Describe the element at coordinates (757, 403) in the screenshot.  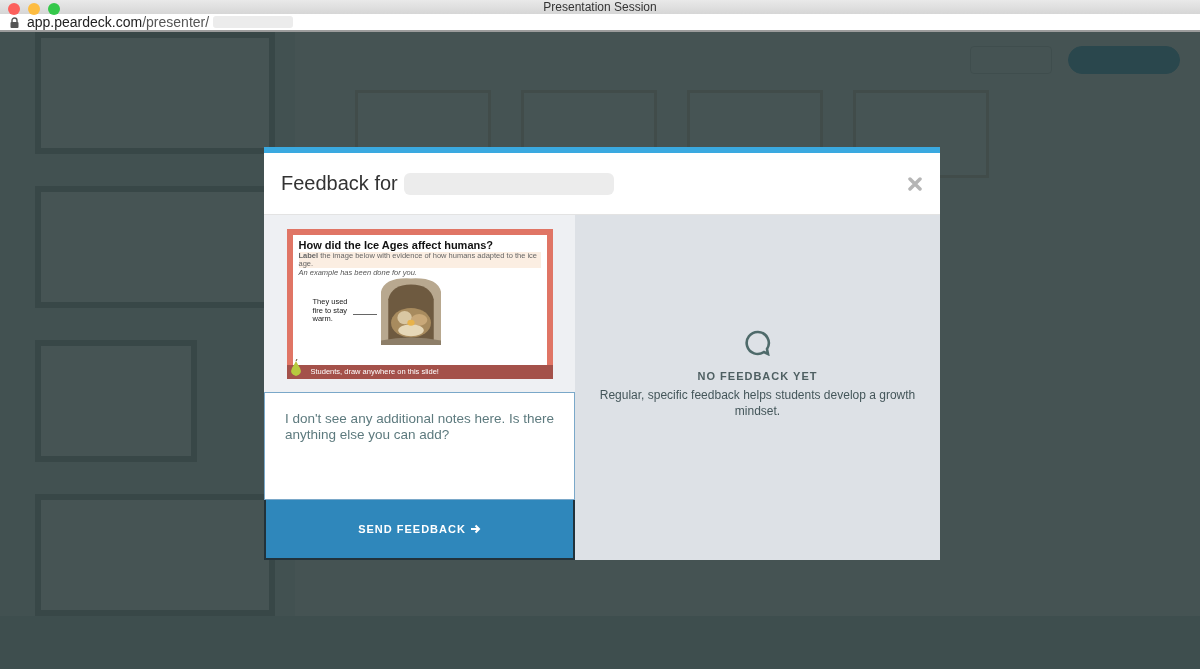
I see `empty-text: Regular, specific feedback helps students develop a growth mindset.` at that location.